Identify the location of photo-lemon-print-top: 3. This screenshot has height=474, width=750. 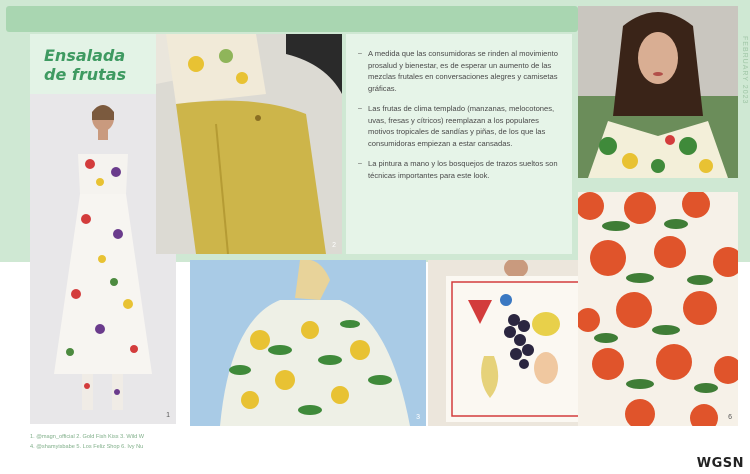
(308, 343).